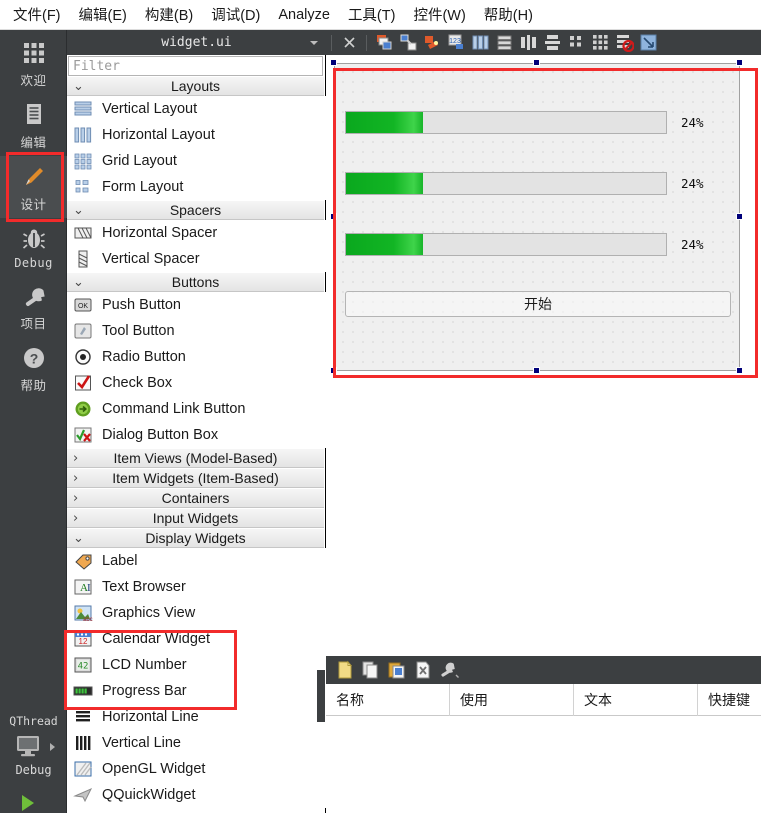  Describe the element at coordinates (449, 670) in the screenshot. I see `configure-action-button` at that location.